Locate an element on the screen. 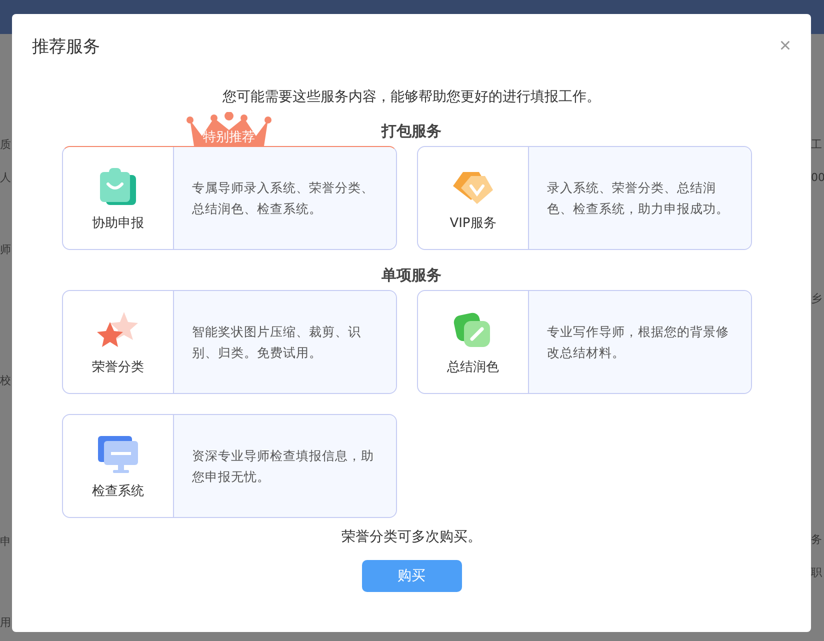 Image resolution: width=824 pixels, height=641 pixels. dialog-title: 推荐服务 is located at coordinates (66, 47).